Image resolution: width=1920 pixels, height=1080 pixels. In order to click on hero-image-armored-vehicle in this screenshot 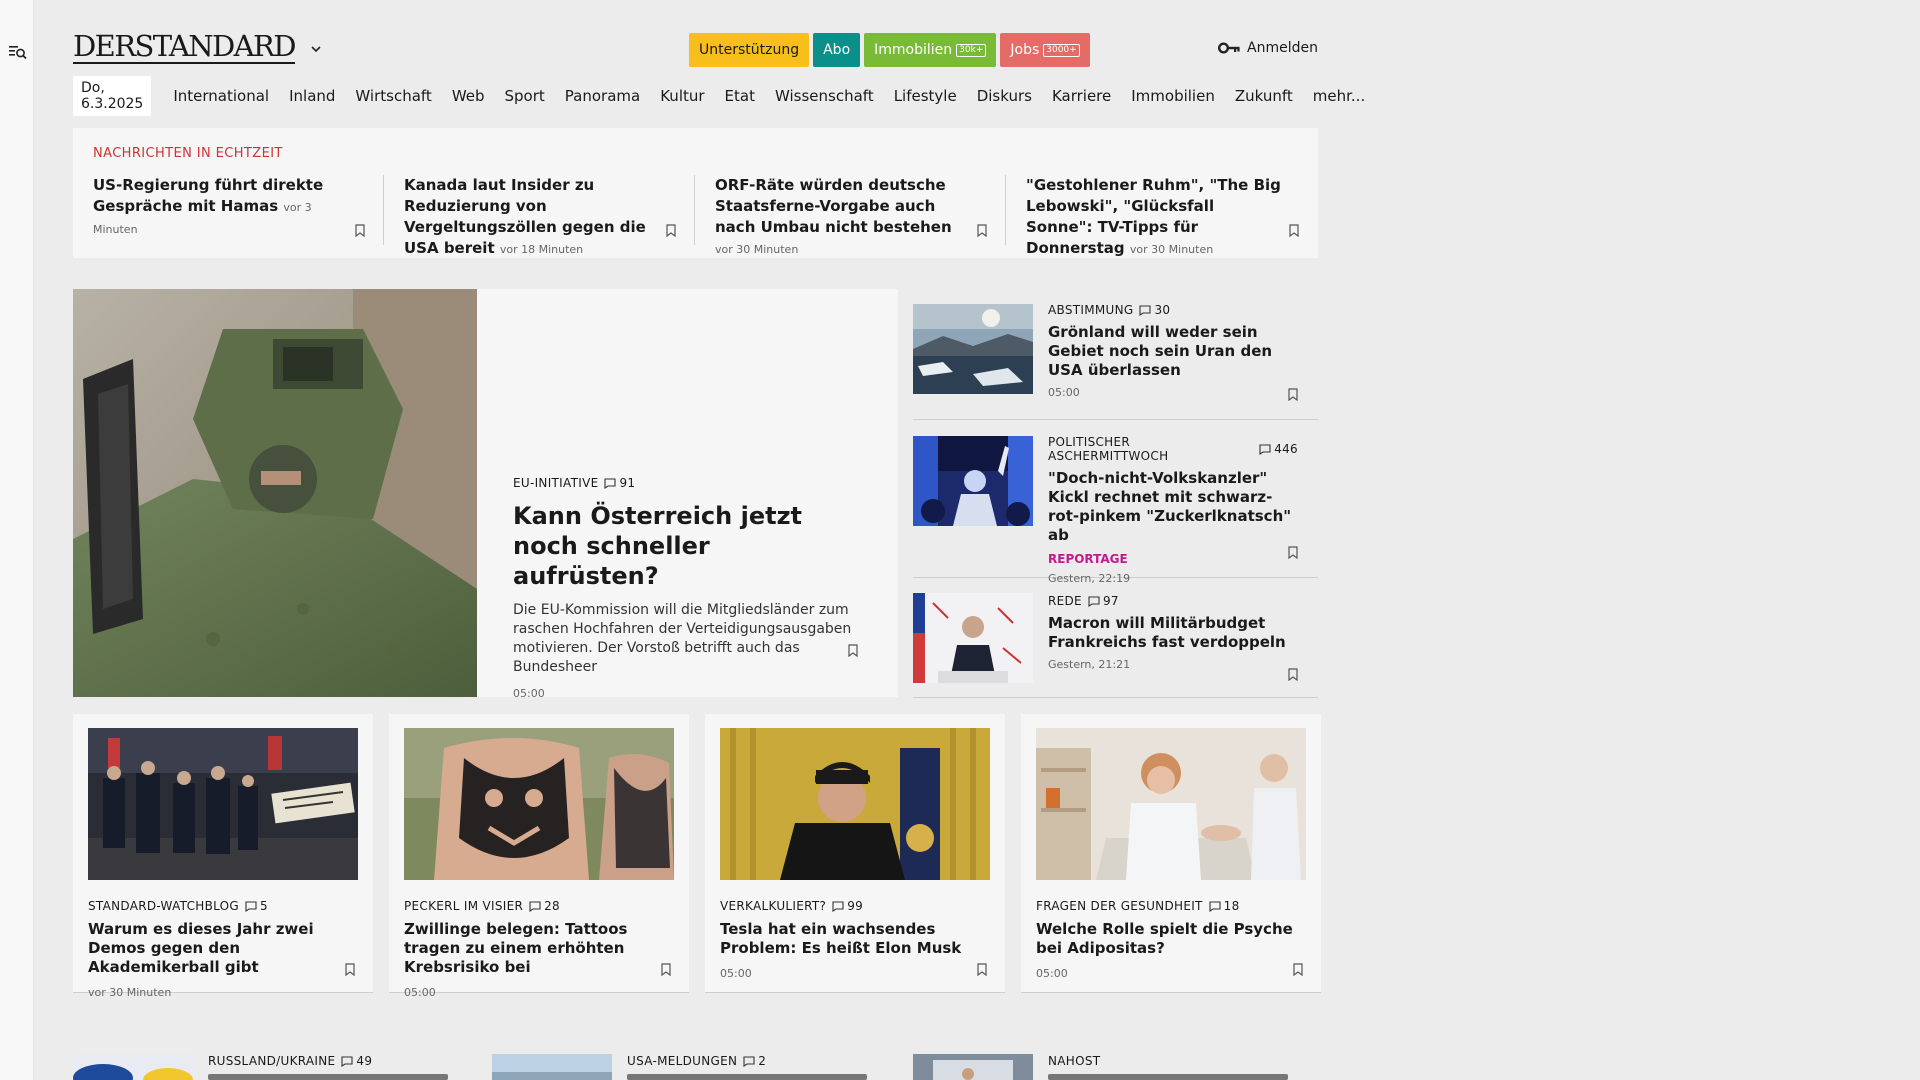, I will do `click(275, 493)`.